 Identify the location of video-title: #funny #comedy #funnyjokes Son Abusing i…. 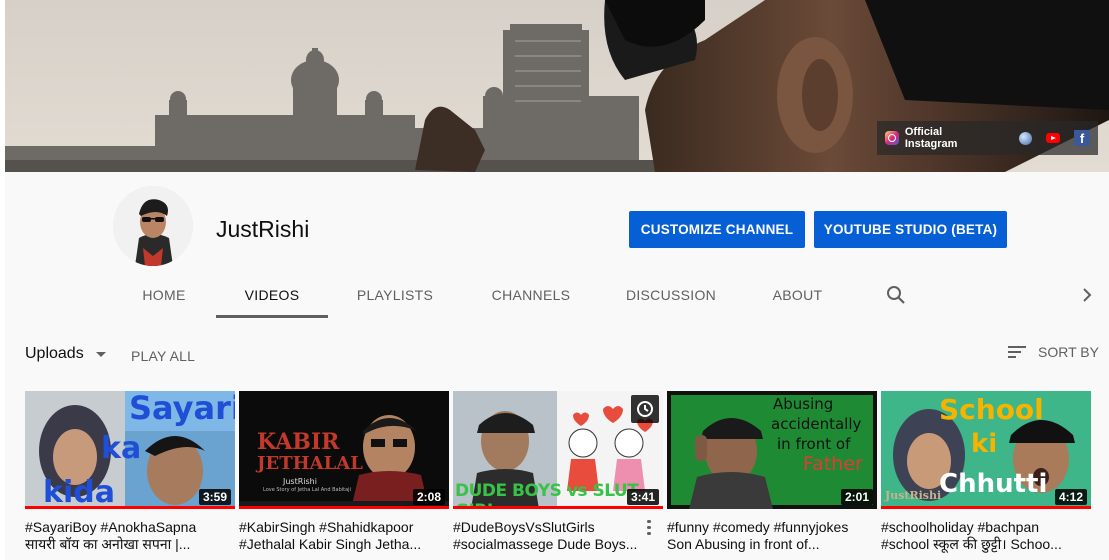
(772, 536).